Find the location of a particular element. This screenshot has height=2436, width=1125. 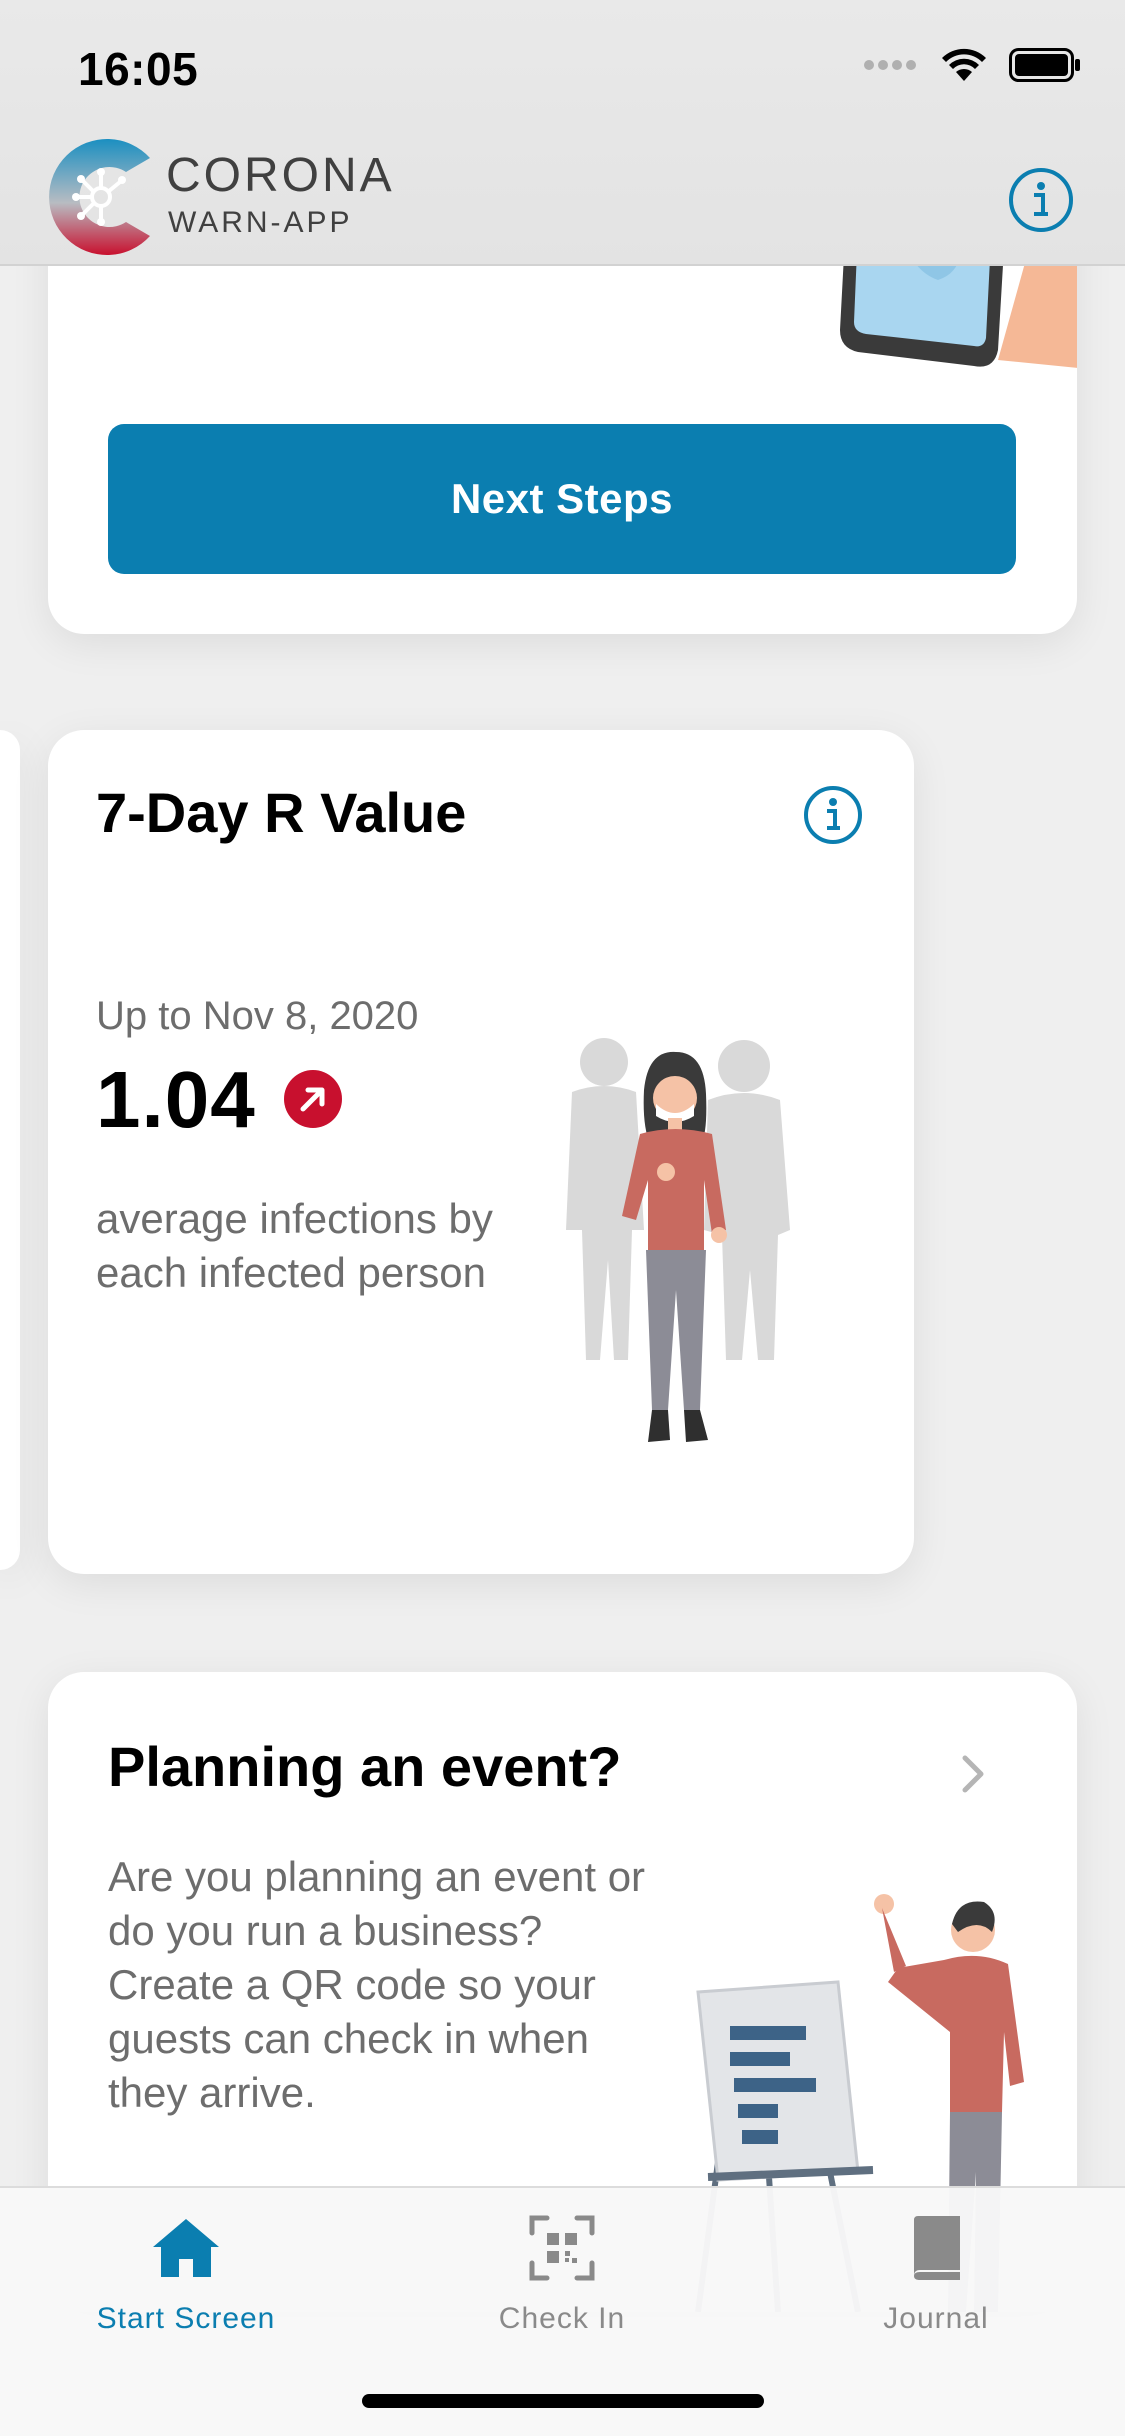

tab-start-screen: Start Screen is located at coordinates (186, 2272).